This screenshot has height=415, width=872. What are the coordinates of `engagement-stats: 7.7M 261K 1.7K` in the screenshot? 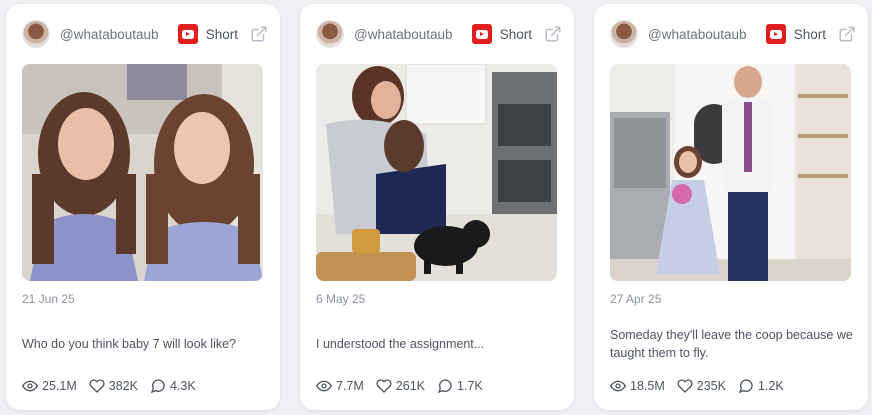 It's located at (405, 386).